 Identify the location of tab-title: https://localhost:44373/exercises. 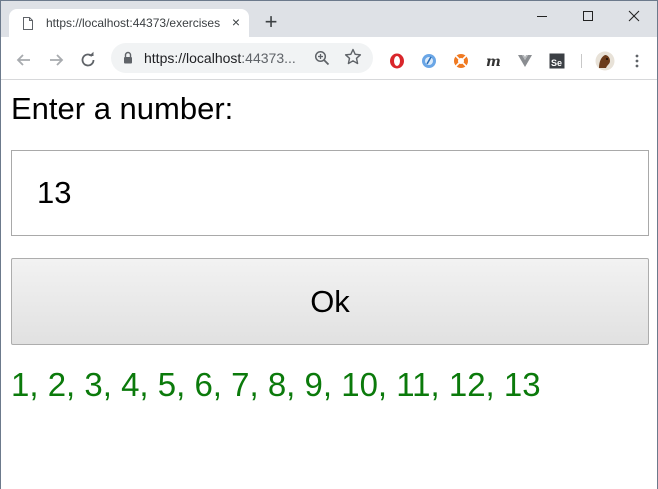
(133, 23).